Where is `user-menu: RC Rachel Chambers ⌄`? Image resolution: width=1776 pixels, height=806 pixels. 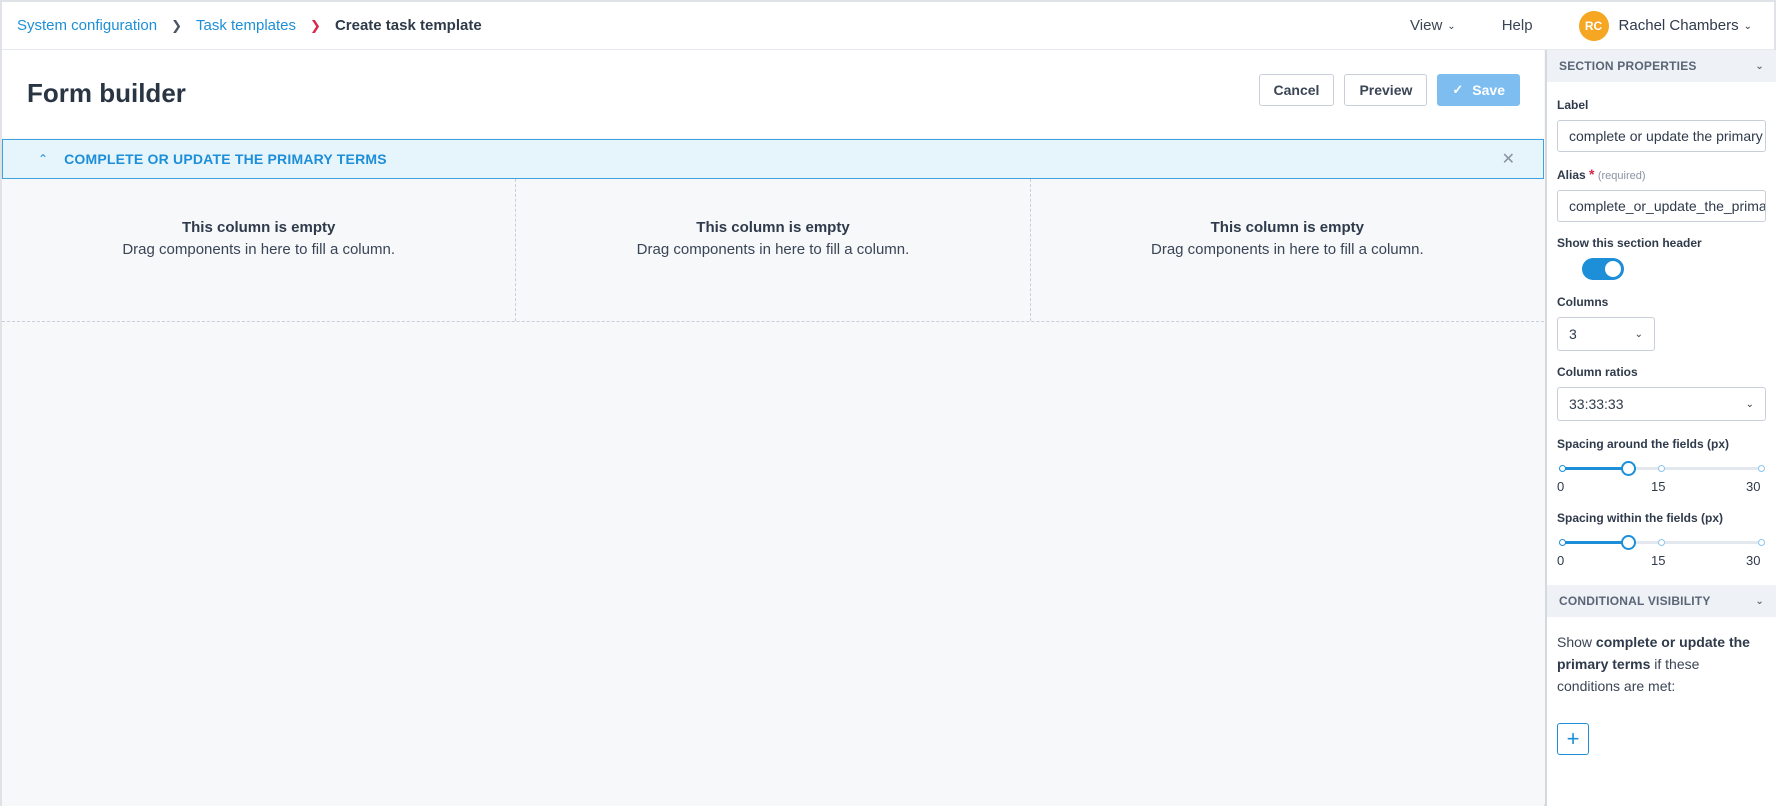
user-menu: RC Rachel Chambers ⌄ is located at coordinates (1665, 25).